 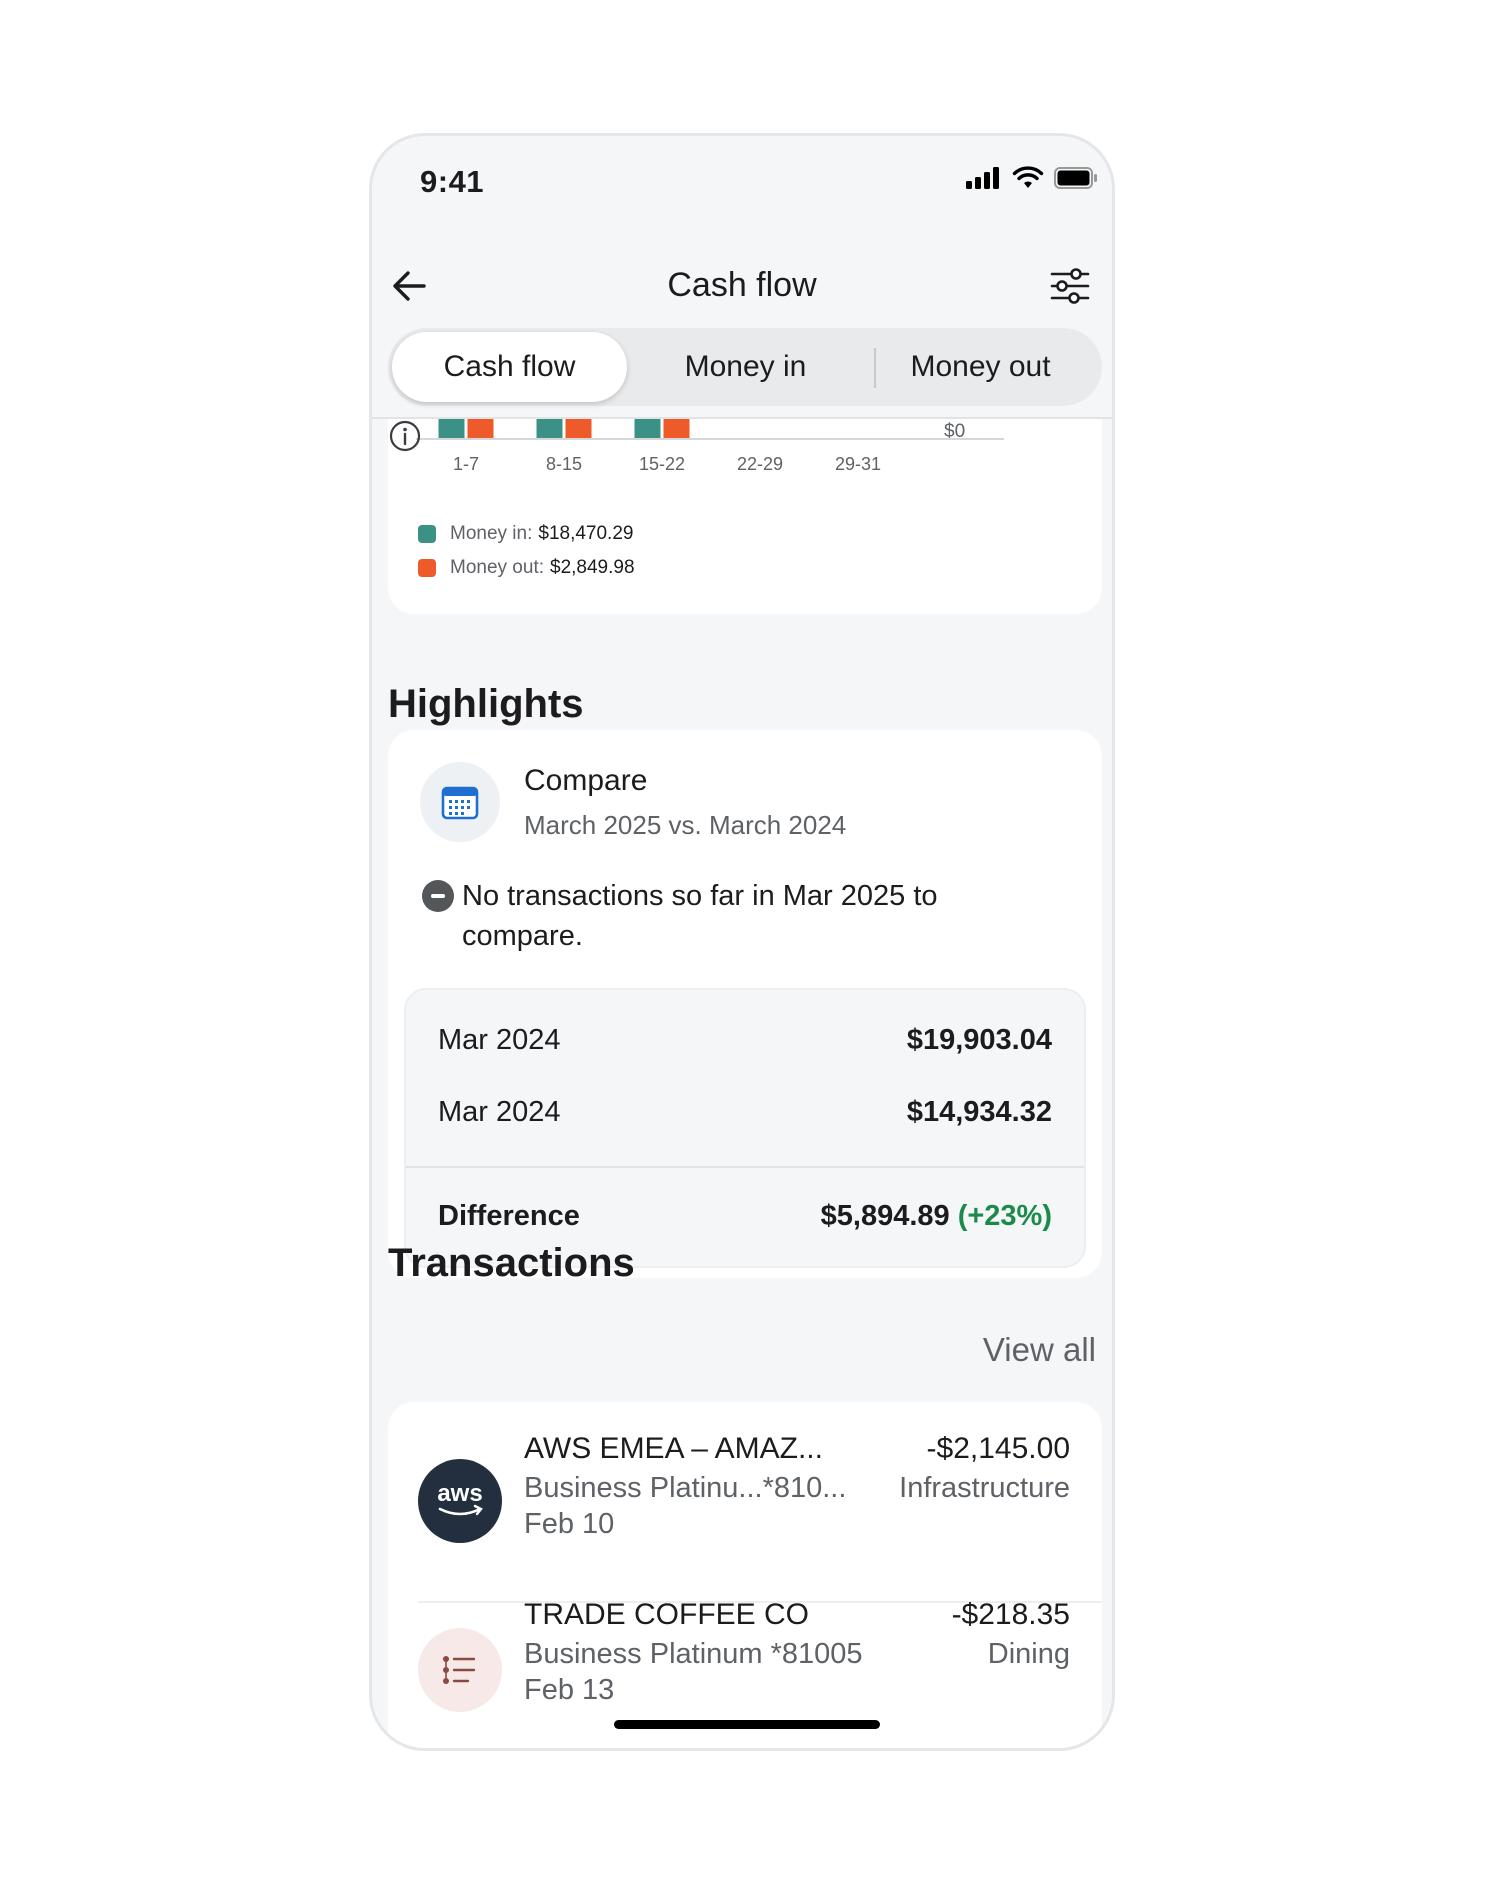 I want to click on page-title: Cash flow, so click(x=742, y=285).